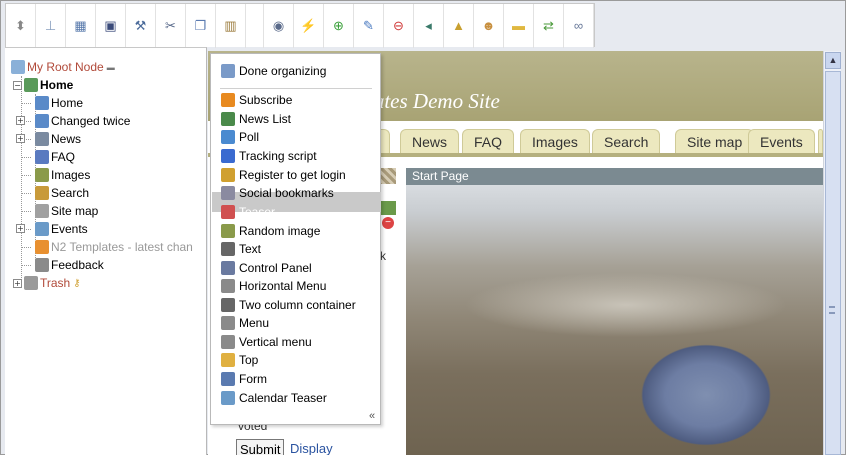  Describe the element at coordinates (248, 212) in the screenshot. I see `menu-item-teaser: Teaser` at that location.